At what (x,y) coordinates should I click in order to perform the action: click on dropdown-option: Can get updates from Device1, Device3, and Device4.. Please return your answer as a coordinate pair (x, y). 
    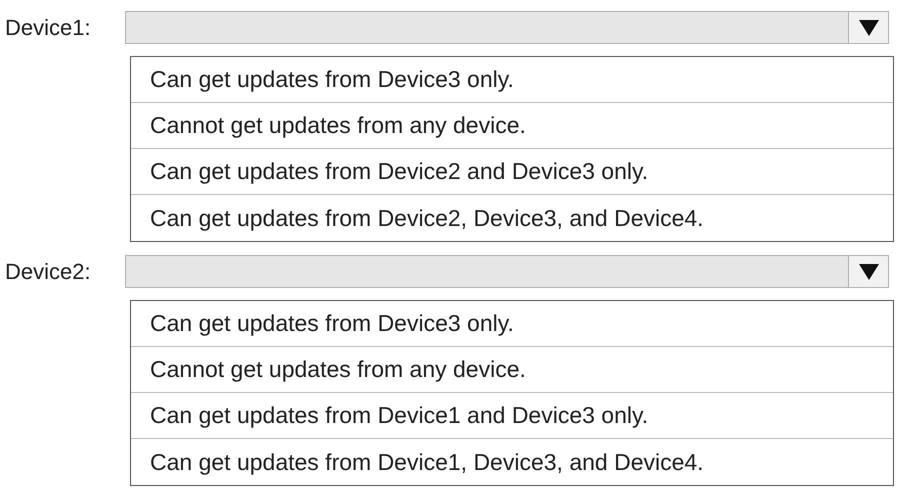
    Looking at the image, I should click on (512, 462).